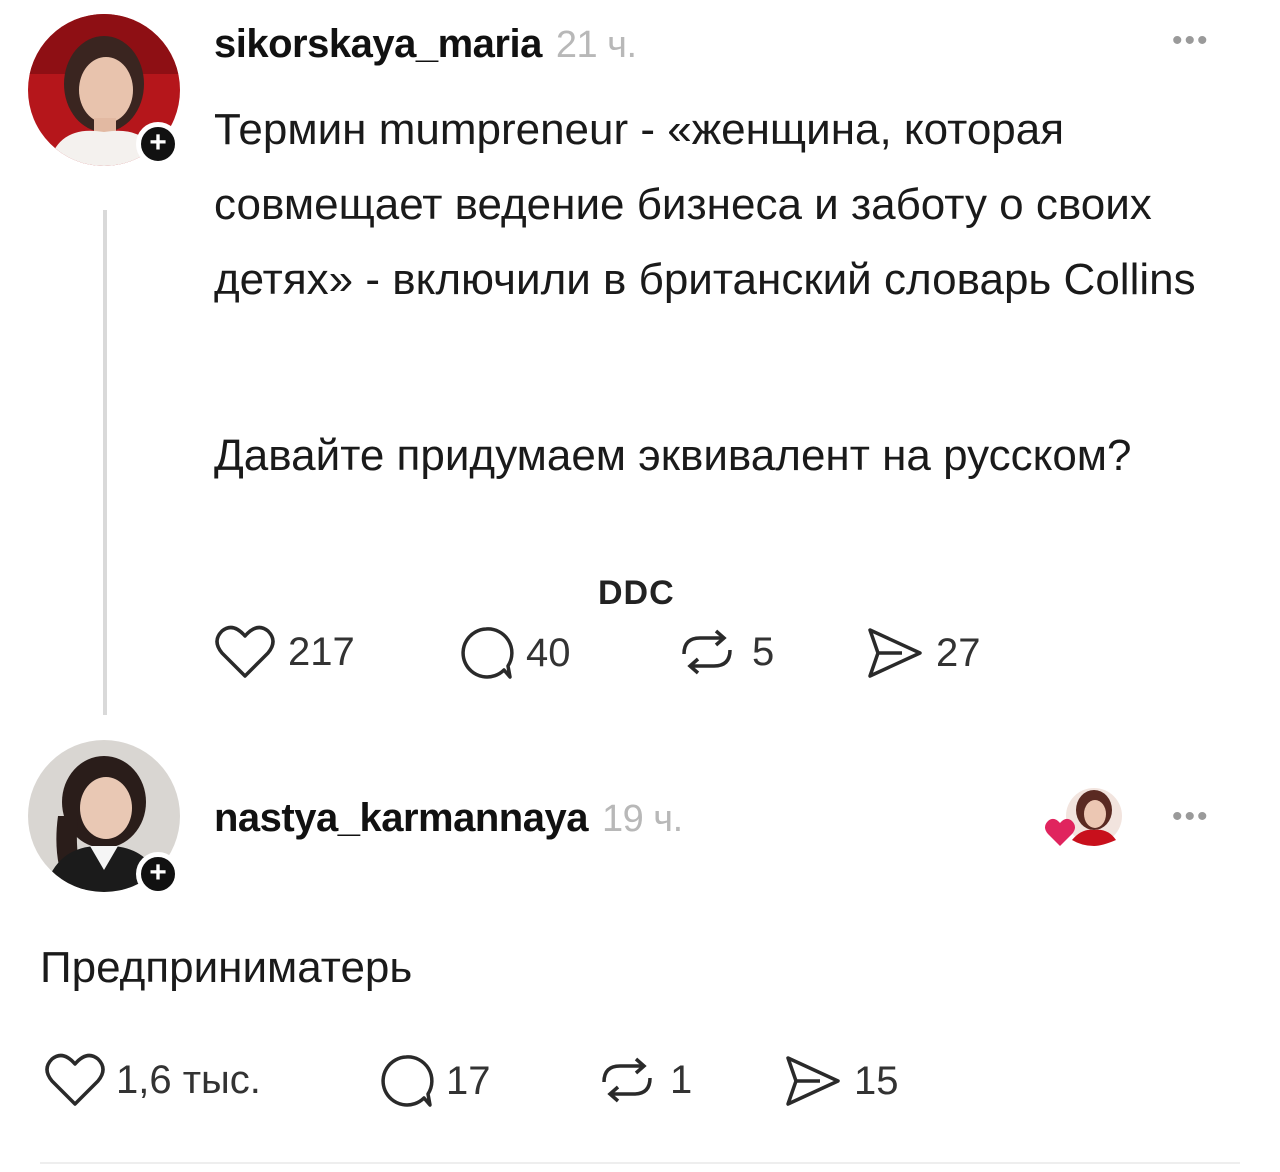 Image resolution: width=1280 pixels, height=1172 pixels. Describe the element at coordinates (640, 1163) in the screenshot. I see `bottom-divider` at that location.